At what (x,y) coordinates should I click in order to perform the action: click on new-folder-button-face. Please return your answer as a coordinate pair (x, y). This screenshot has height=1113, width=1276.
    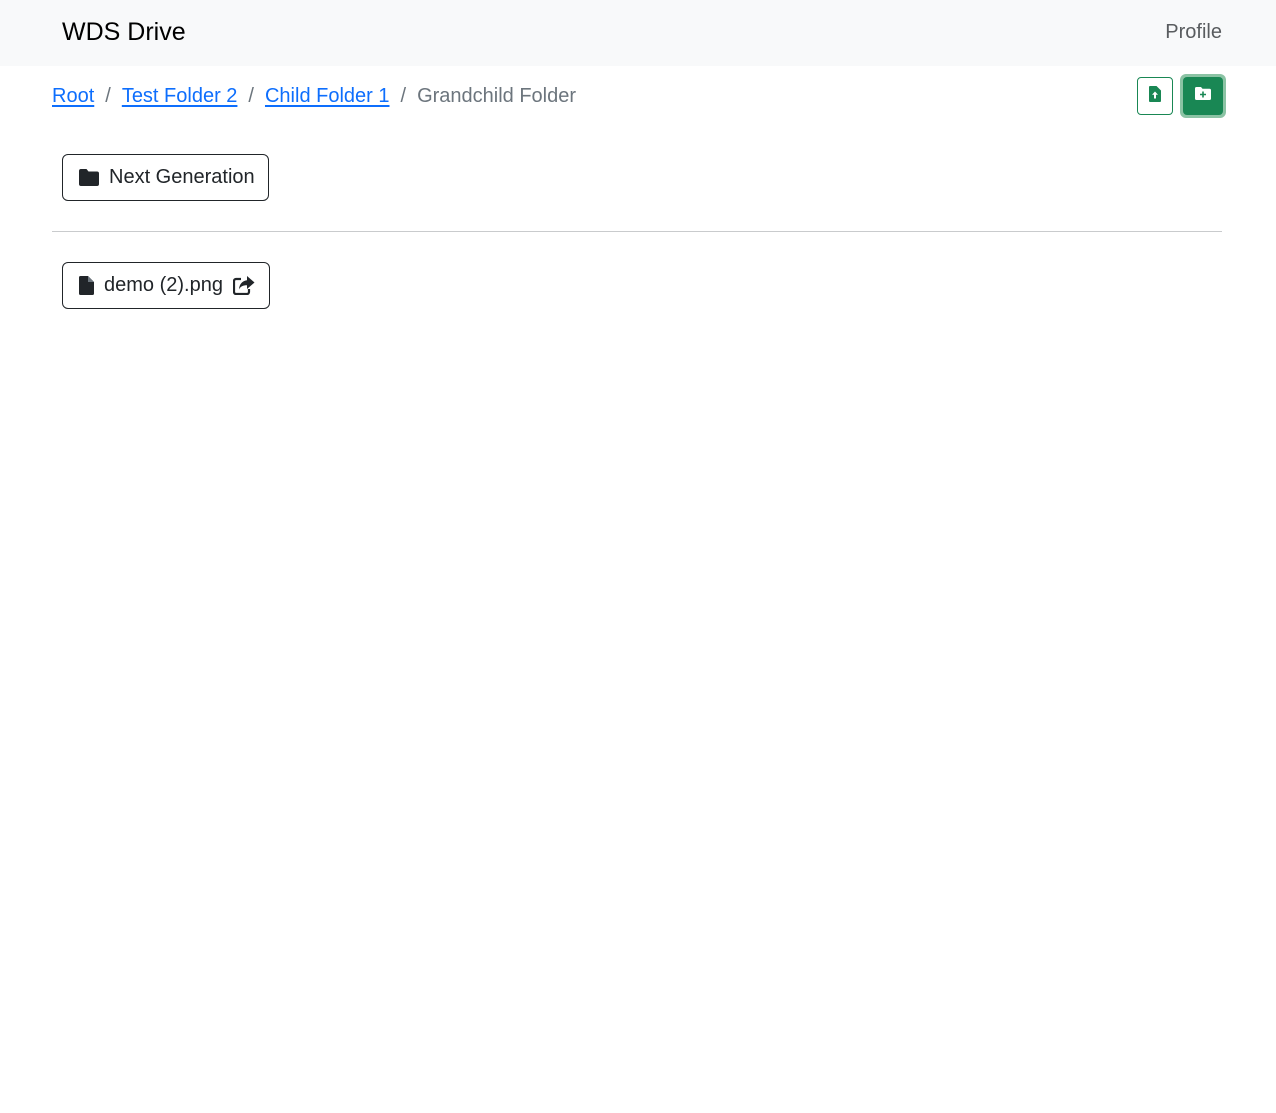
    Looking at the image, I should click on (1203, 96).